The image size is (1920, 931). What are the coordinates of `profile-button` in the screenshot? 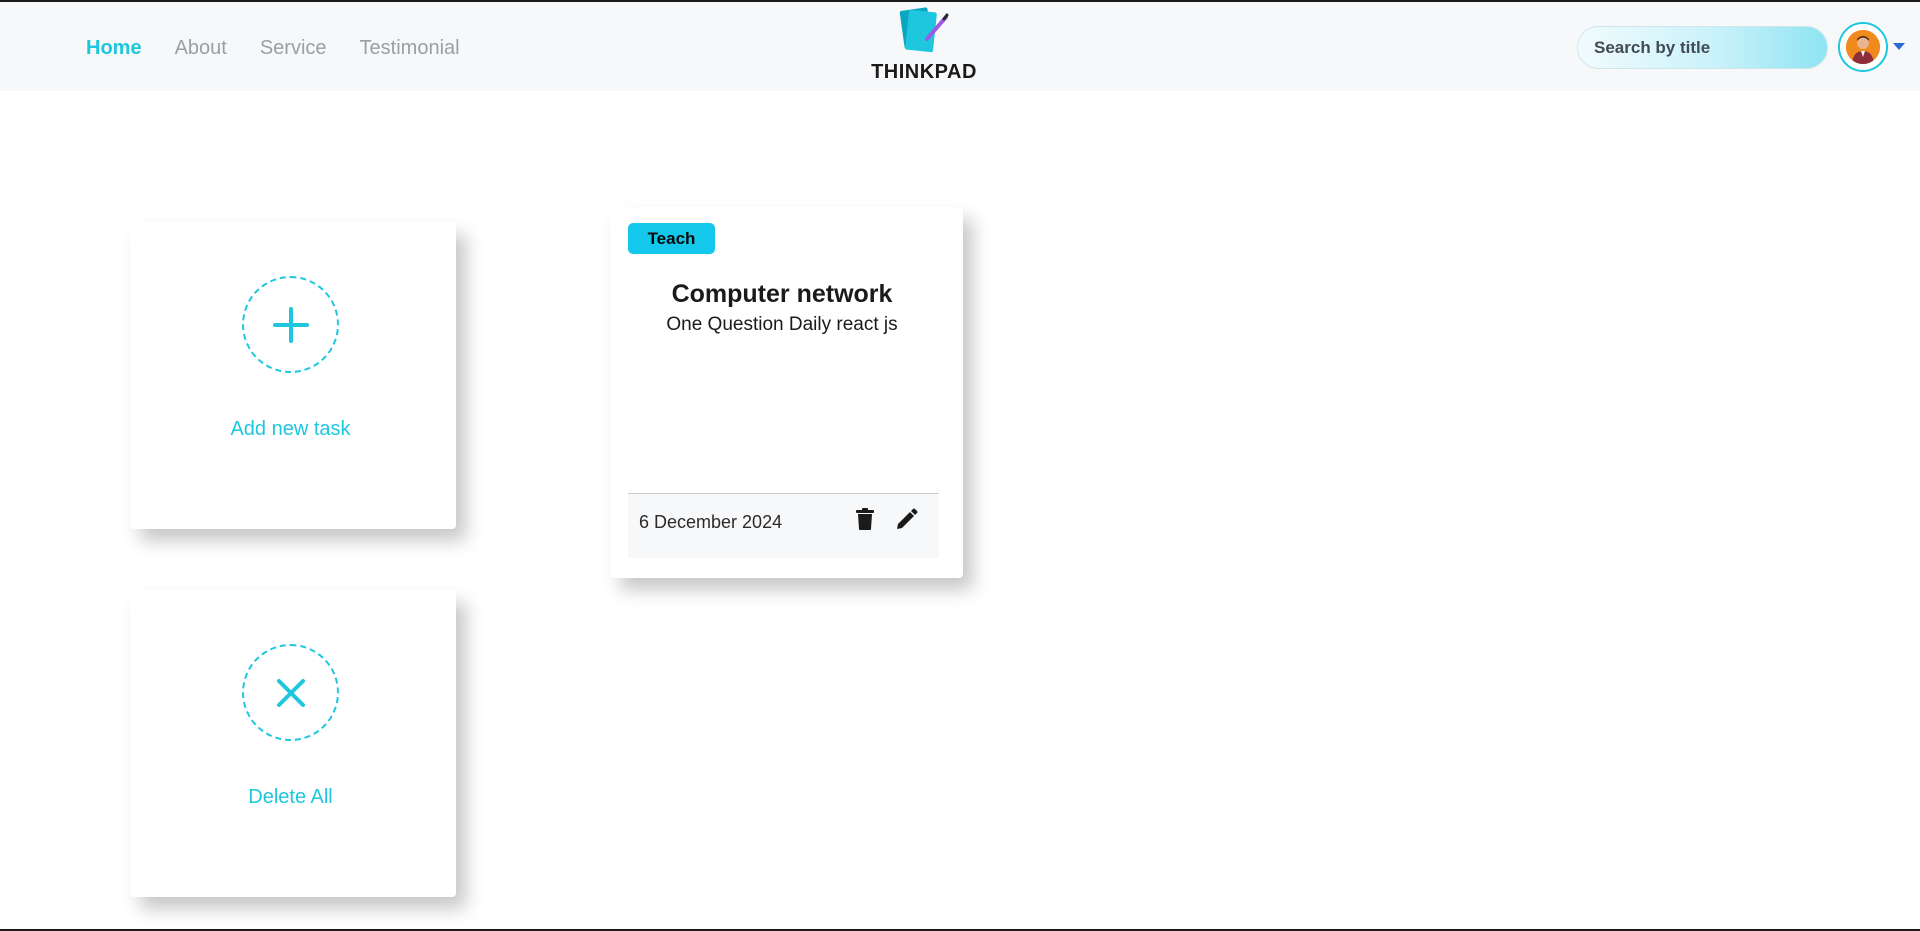 It's located at (1863, 47).